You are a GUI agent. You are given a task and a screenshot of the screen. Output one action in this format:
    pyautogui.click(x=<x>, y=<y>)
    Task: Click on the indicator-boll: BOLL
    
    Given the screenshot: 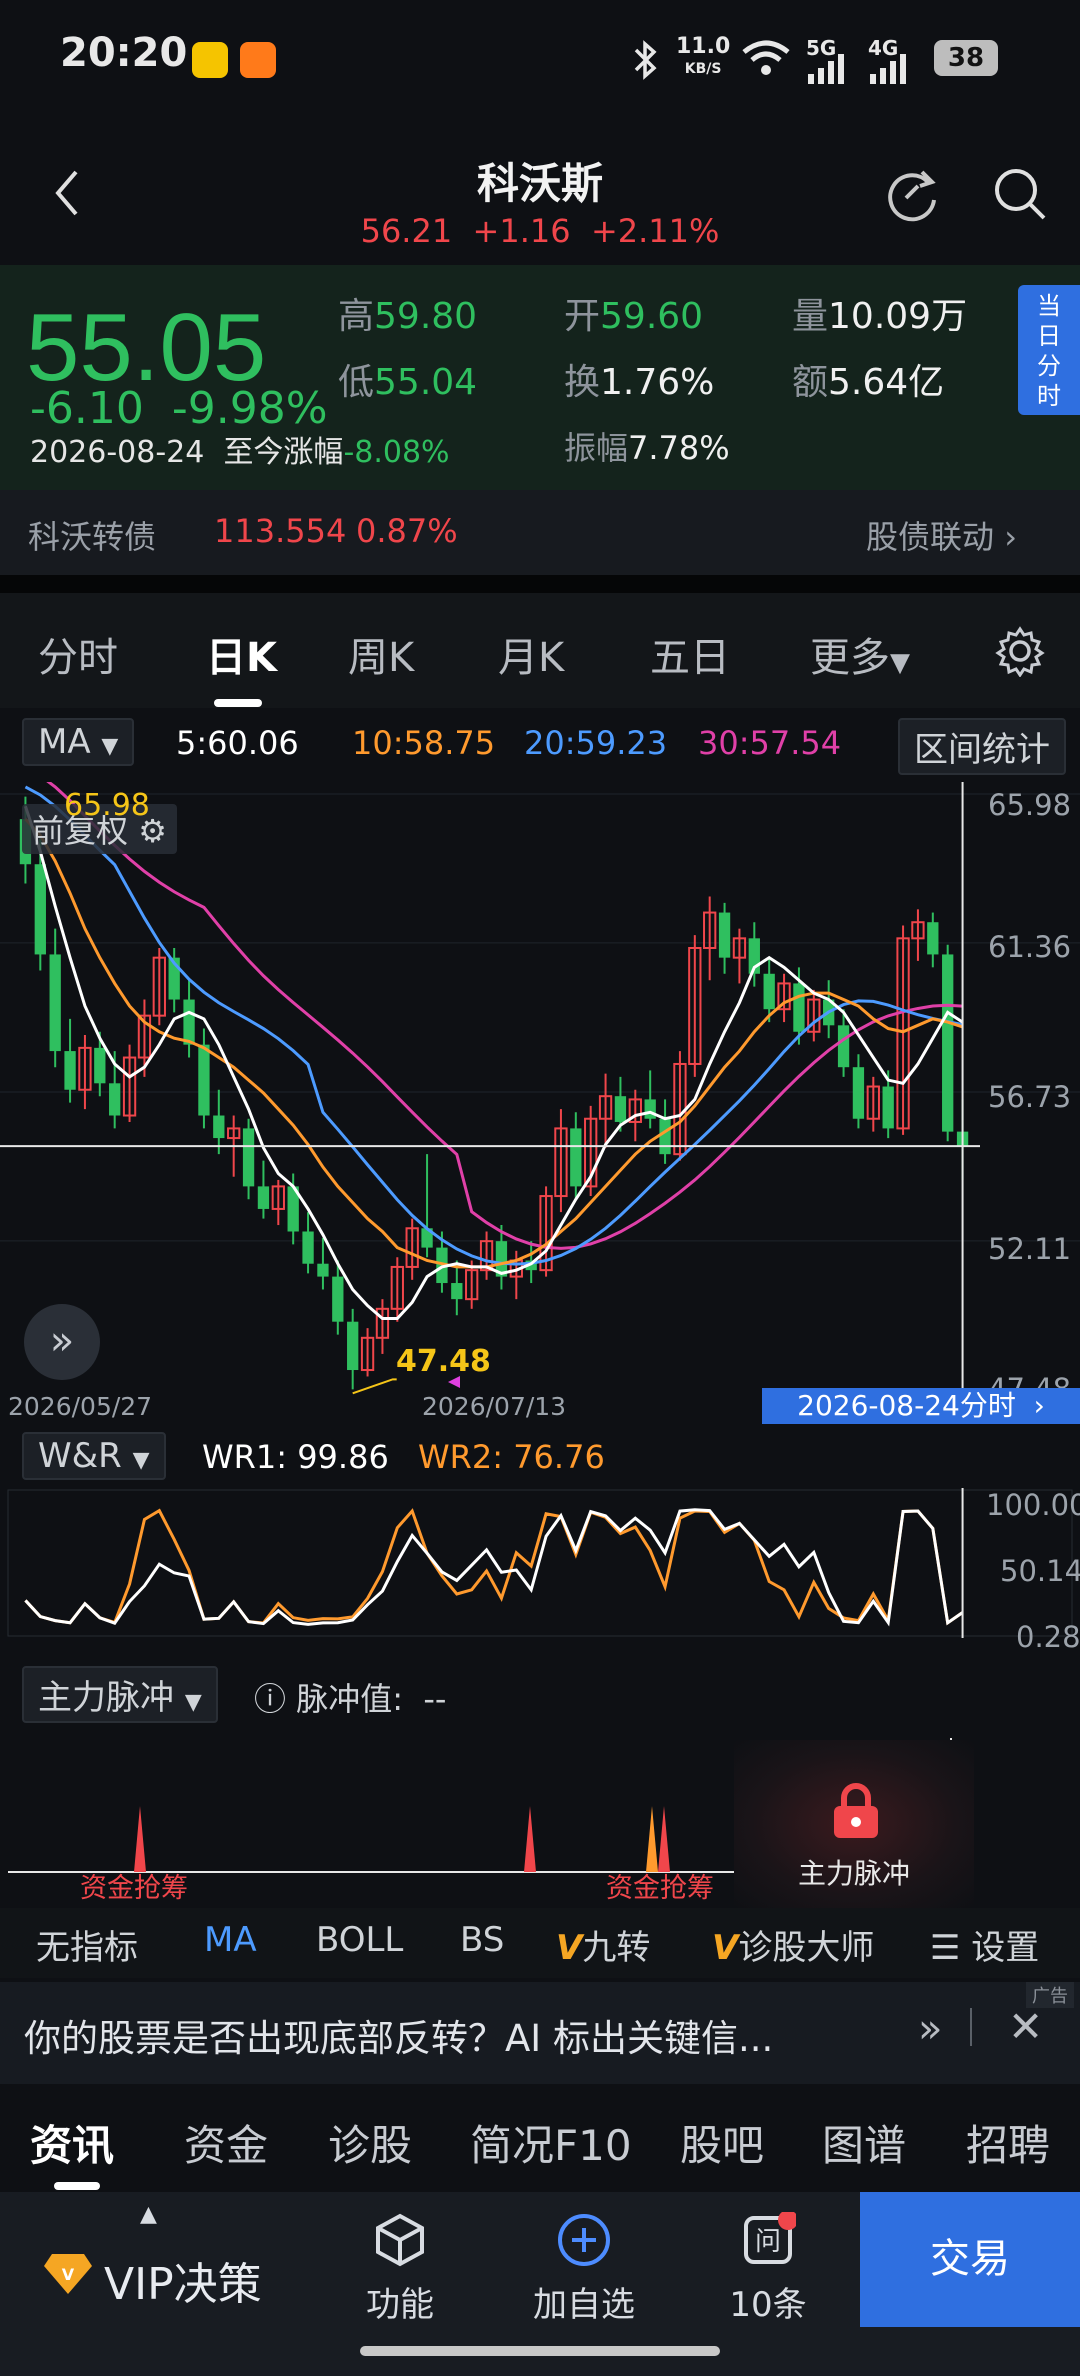 What is the action you would take?
    pyautogui.click(x=359, y=1940)
    